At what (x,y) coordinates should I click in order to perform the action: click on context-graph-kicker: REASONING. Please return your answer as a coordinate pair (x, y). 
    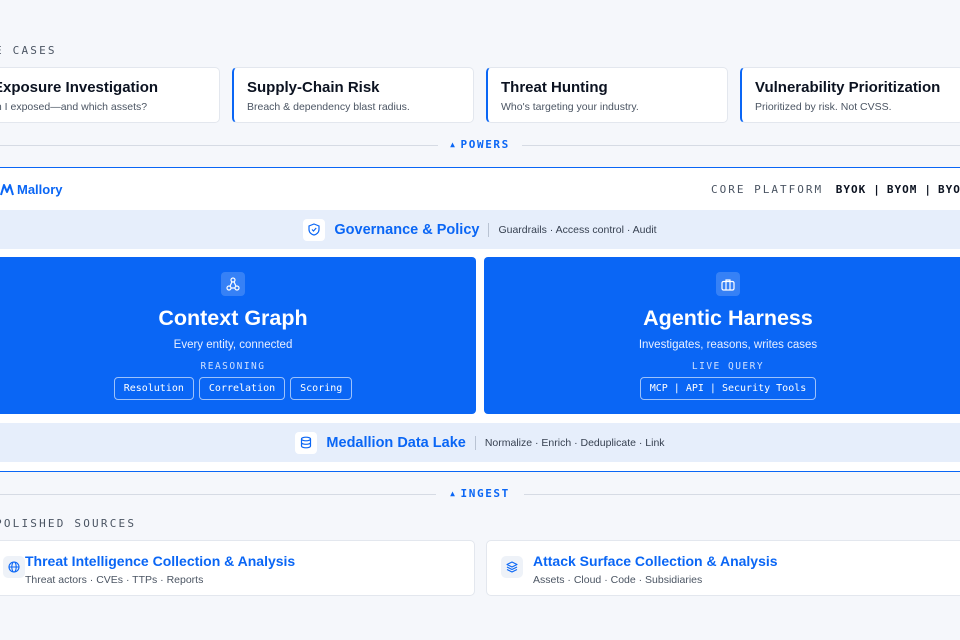
    Looking at the image, I should click on (233, 366).